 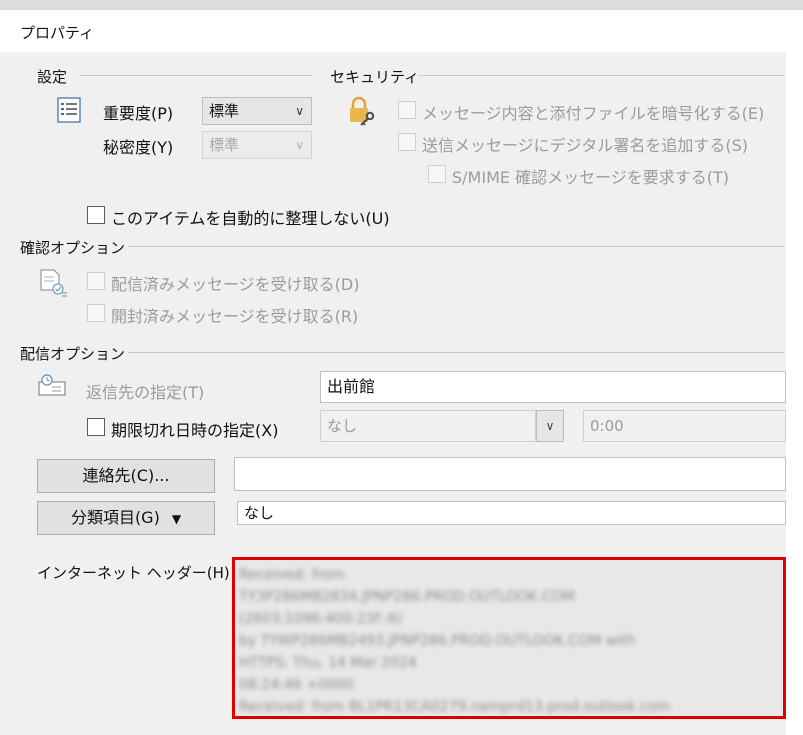 I want to click on header-line: HTTPS; Thu, 14 Mar 2024, so click(x=328, y=663).